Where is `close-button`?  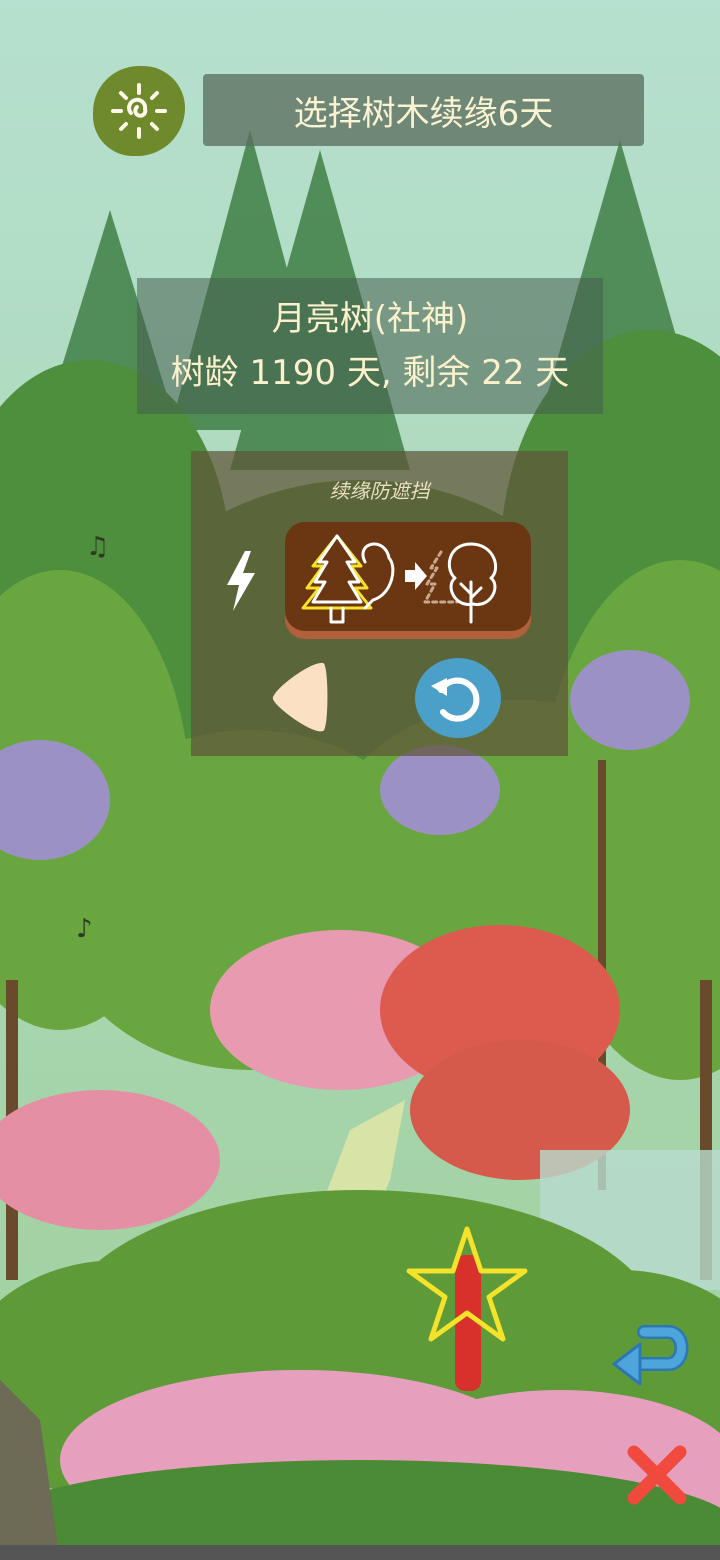
close-button is located at coordinates (657, 1475).